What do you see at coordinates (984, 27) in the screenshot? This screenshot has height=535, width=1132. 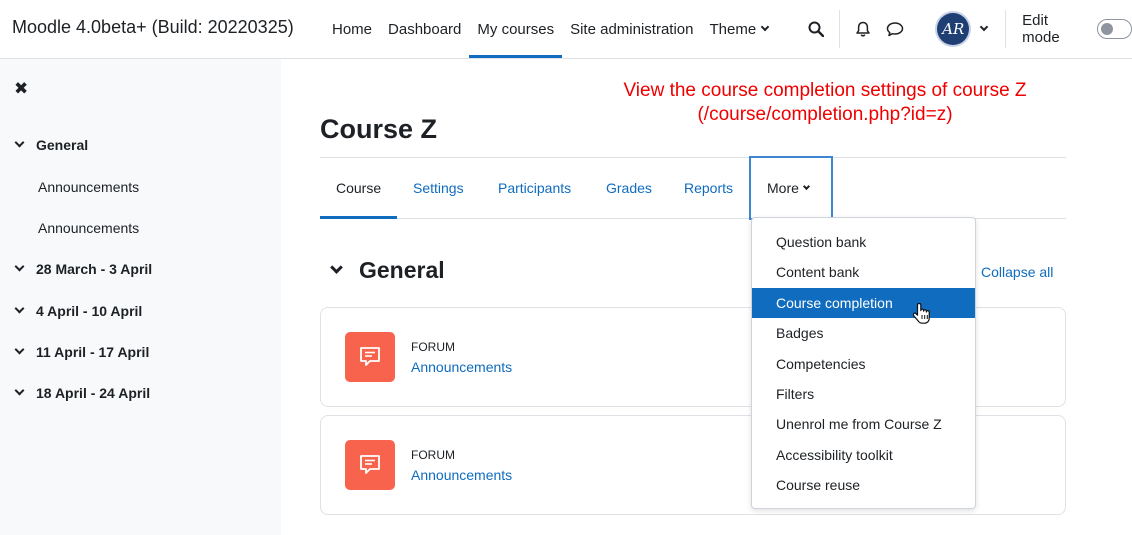 I see `user-menu-chevron-down-icon` at bounding box center [984, 27].